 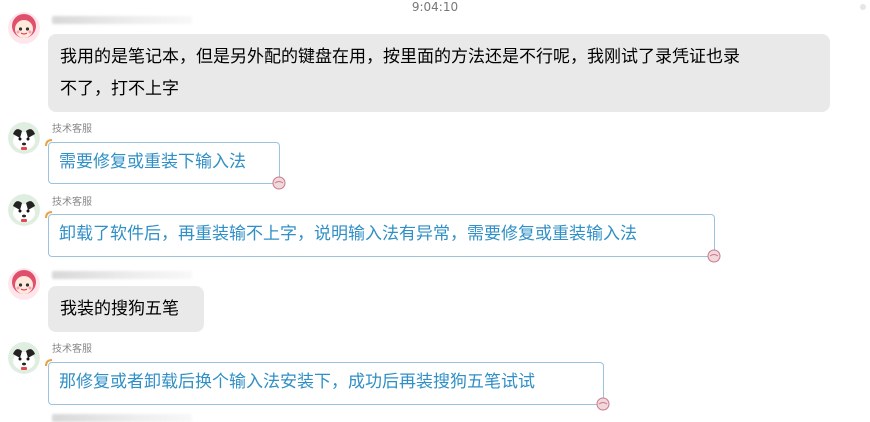 I want to click on agent-message-bubble: 卸载了软件后，再重装输不上字，说明输入法有异常，需要修复或重装输入法, so click(x=383, y=237).